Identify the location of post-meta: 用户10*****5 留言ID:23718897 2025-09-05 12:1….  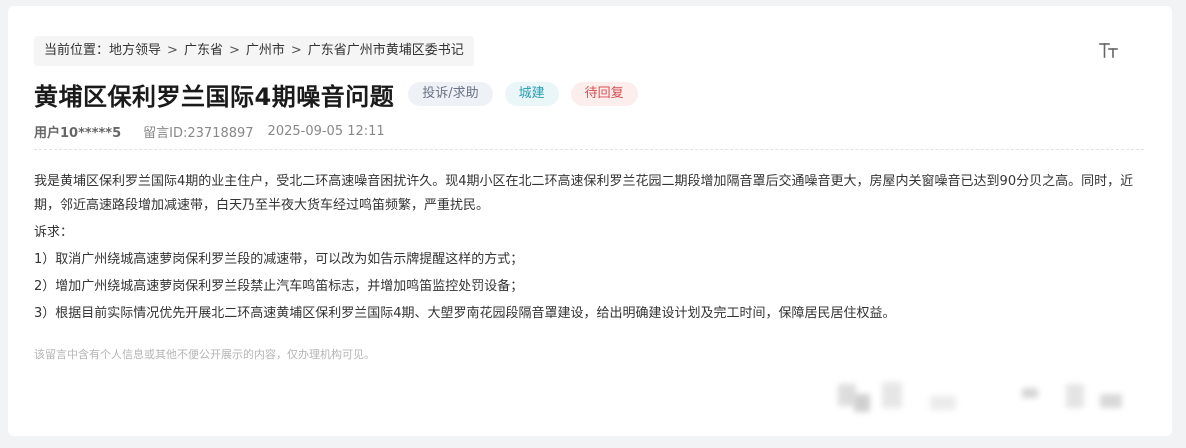
(209, 131).